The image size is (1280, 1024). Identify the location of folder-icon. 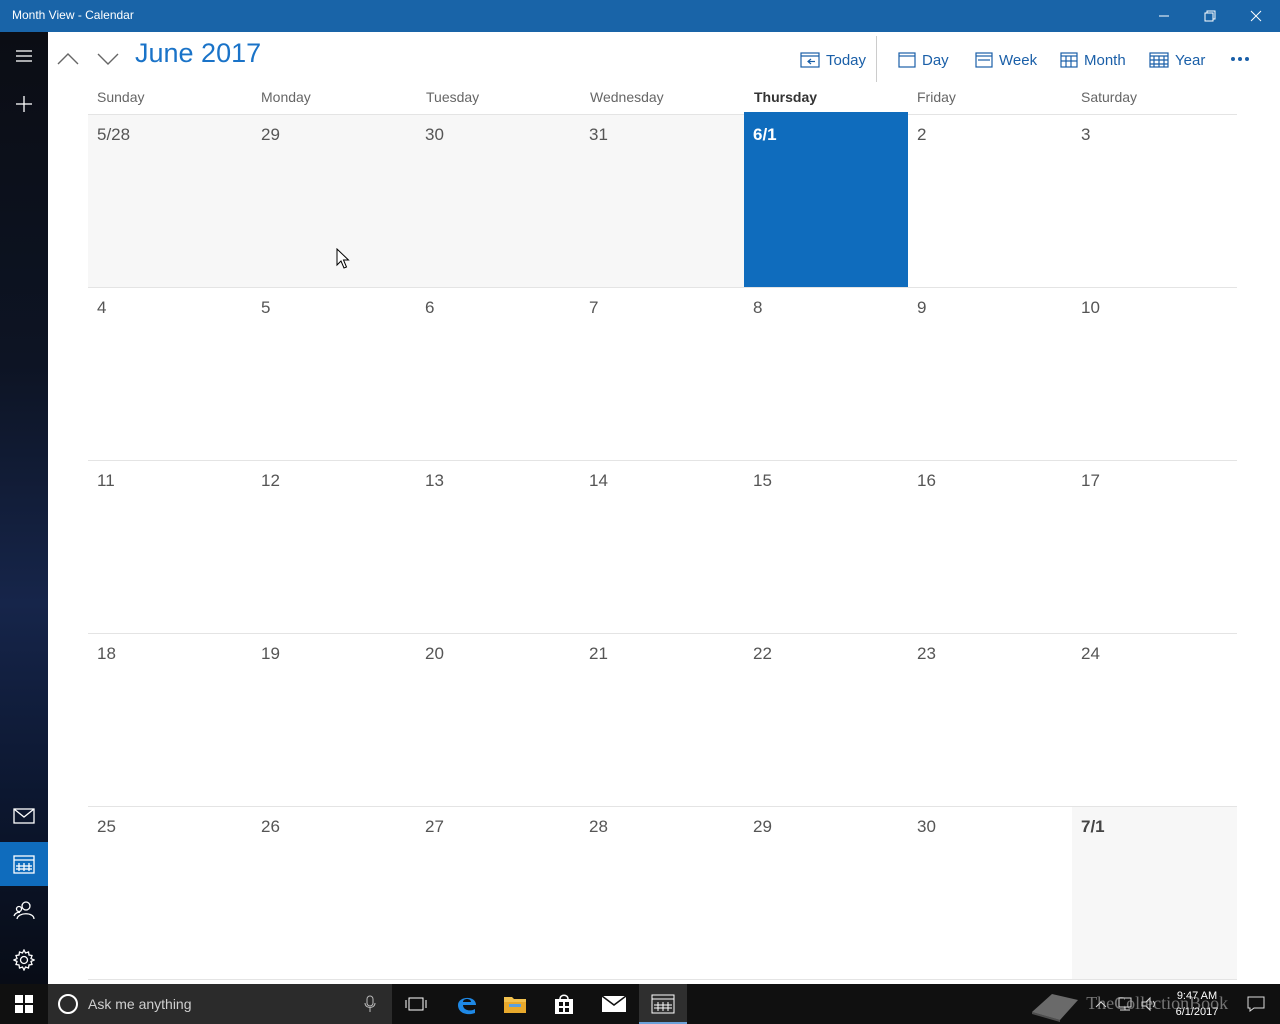
(515, 1005).